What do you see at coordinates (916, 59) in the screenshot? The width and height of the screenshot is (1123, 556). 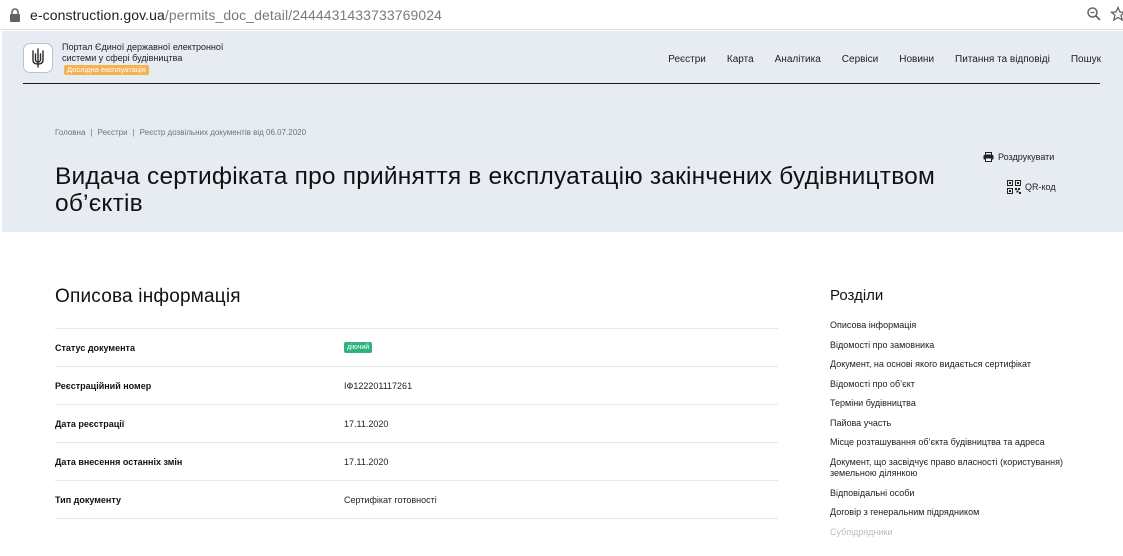 I see `nav-news: Новини` at bounding box center [916, 59].